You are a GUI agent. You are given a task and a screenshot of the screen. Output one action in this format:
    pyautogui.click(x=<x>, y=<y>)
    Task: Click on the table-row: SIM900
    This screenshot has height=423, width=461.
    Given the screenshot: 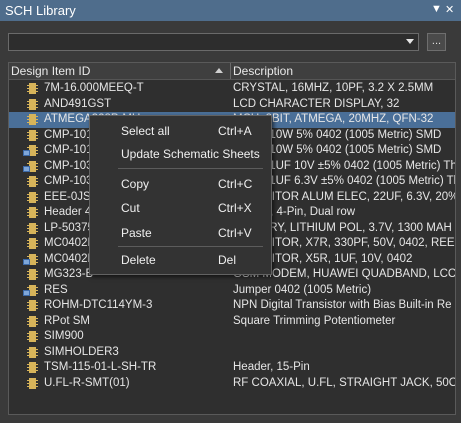 What is the action you would take?
    pyautogui.click(x=232, y=337)
    